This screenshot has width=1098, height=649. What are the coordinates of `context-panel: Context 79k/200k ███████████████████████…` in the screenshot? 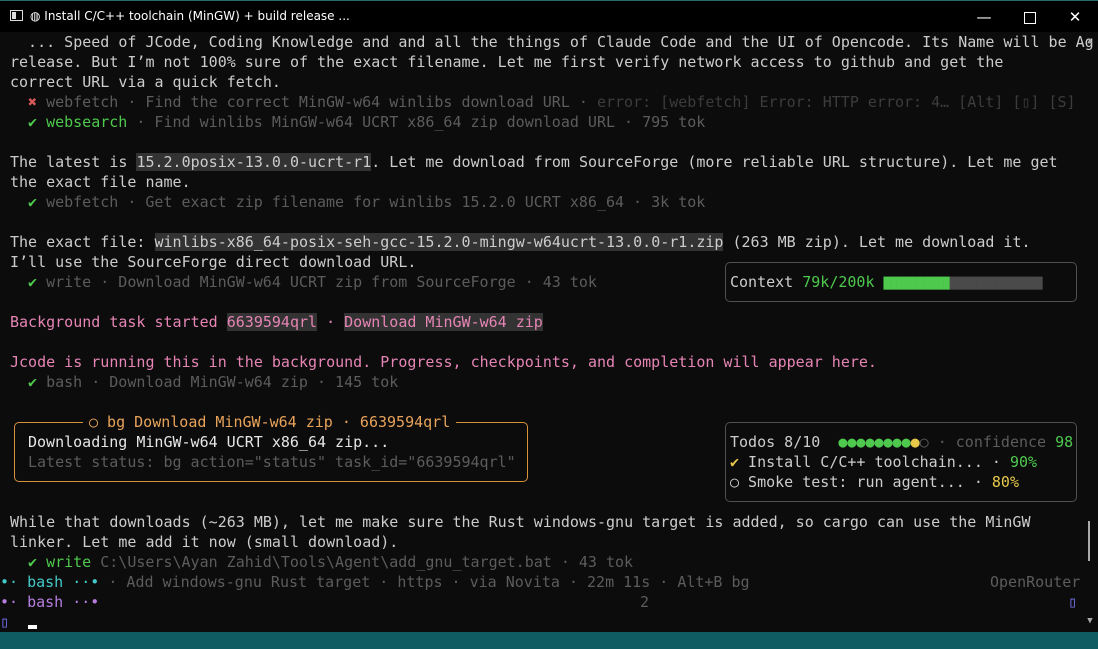 It's located at (901, 282).